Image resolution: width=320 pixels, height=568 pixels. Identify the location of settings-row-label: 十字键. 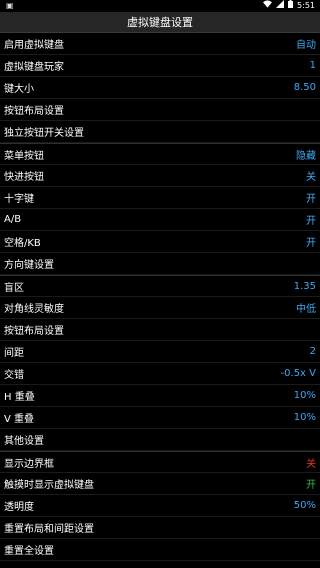
(19, 199).